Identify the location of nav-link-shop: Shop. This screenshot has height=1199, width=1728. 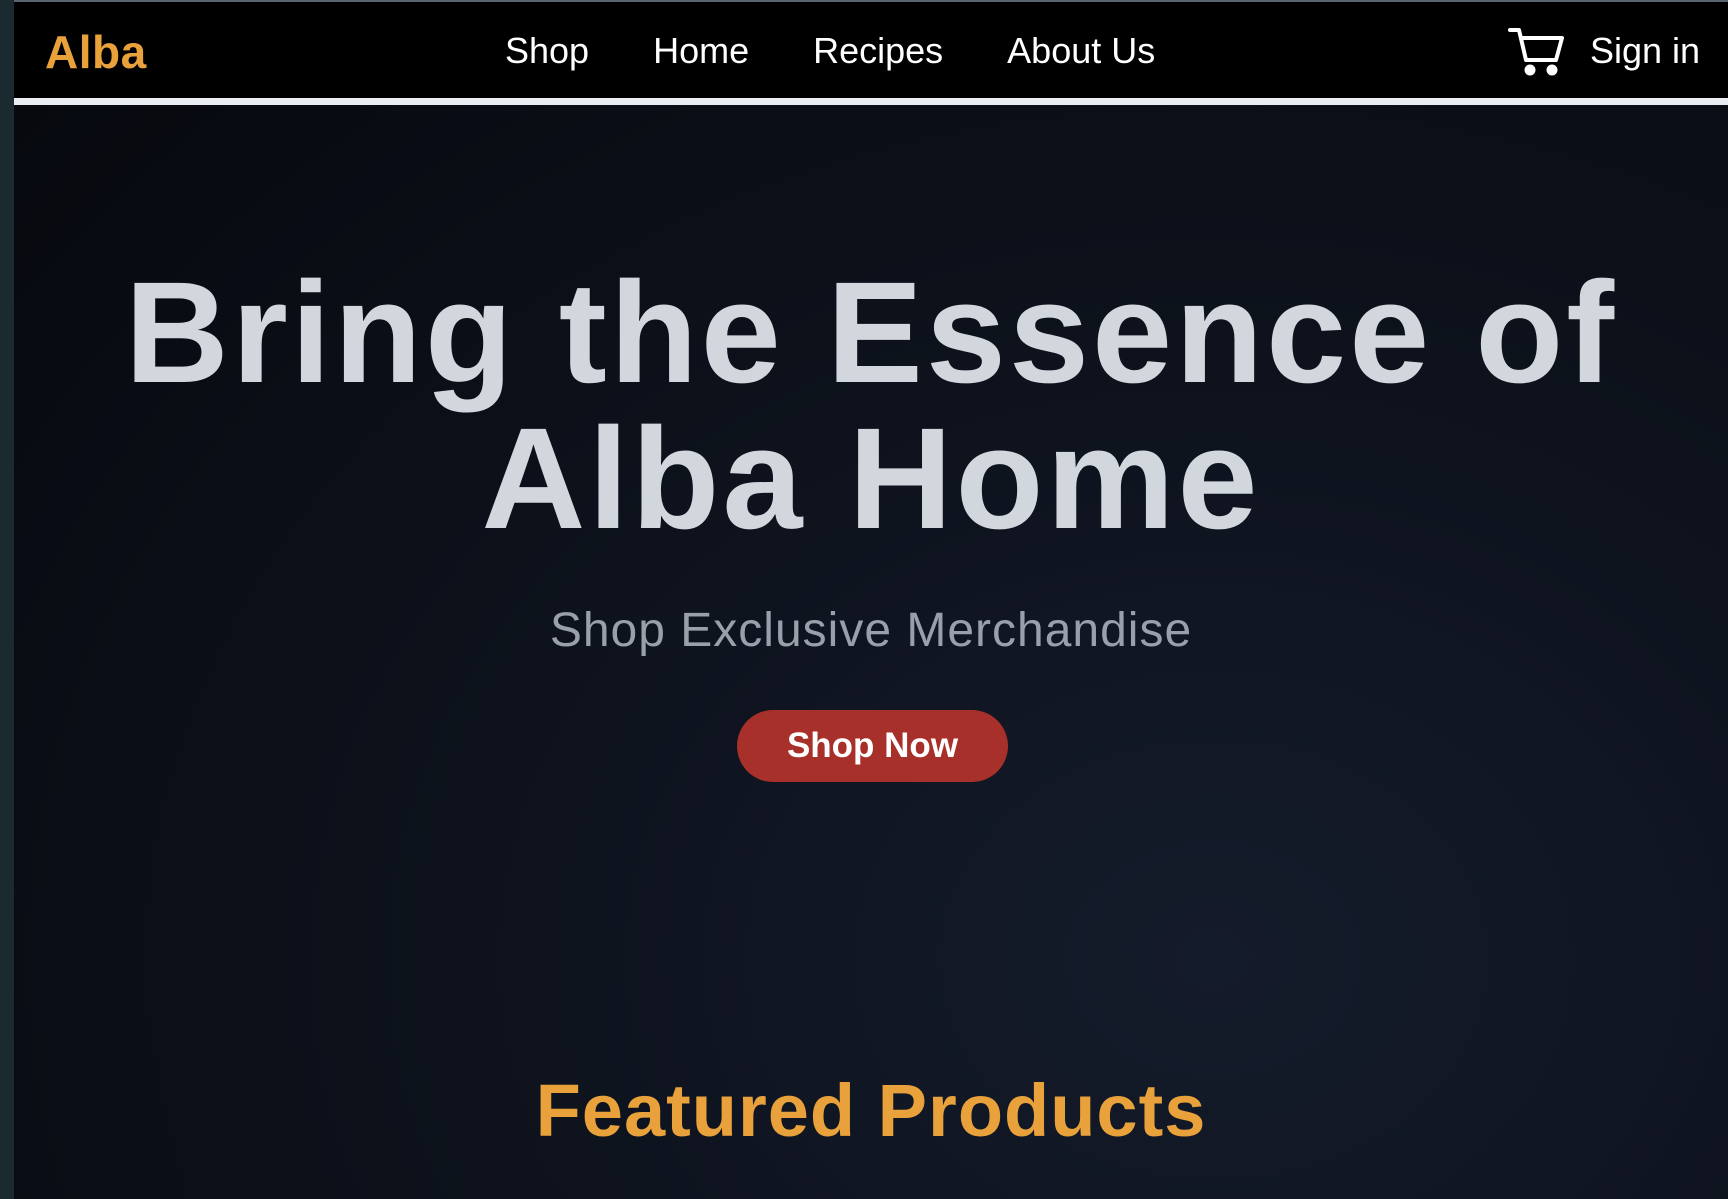
(547, 51).